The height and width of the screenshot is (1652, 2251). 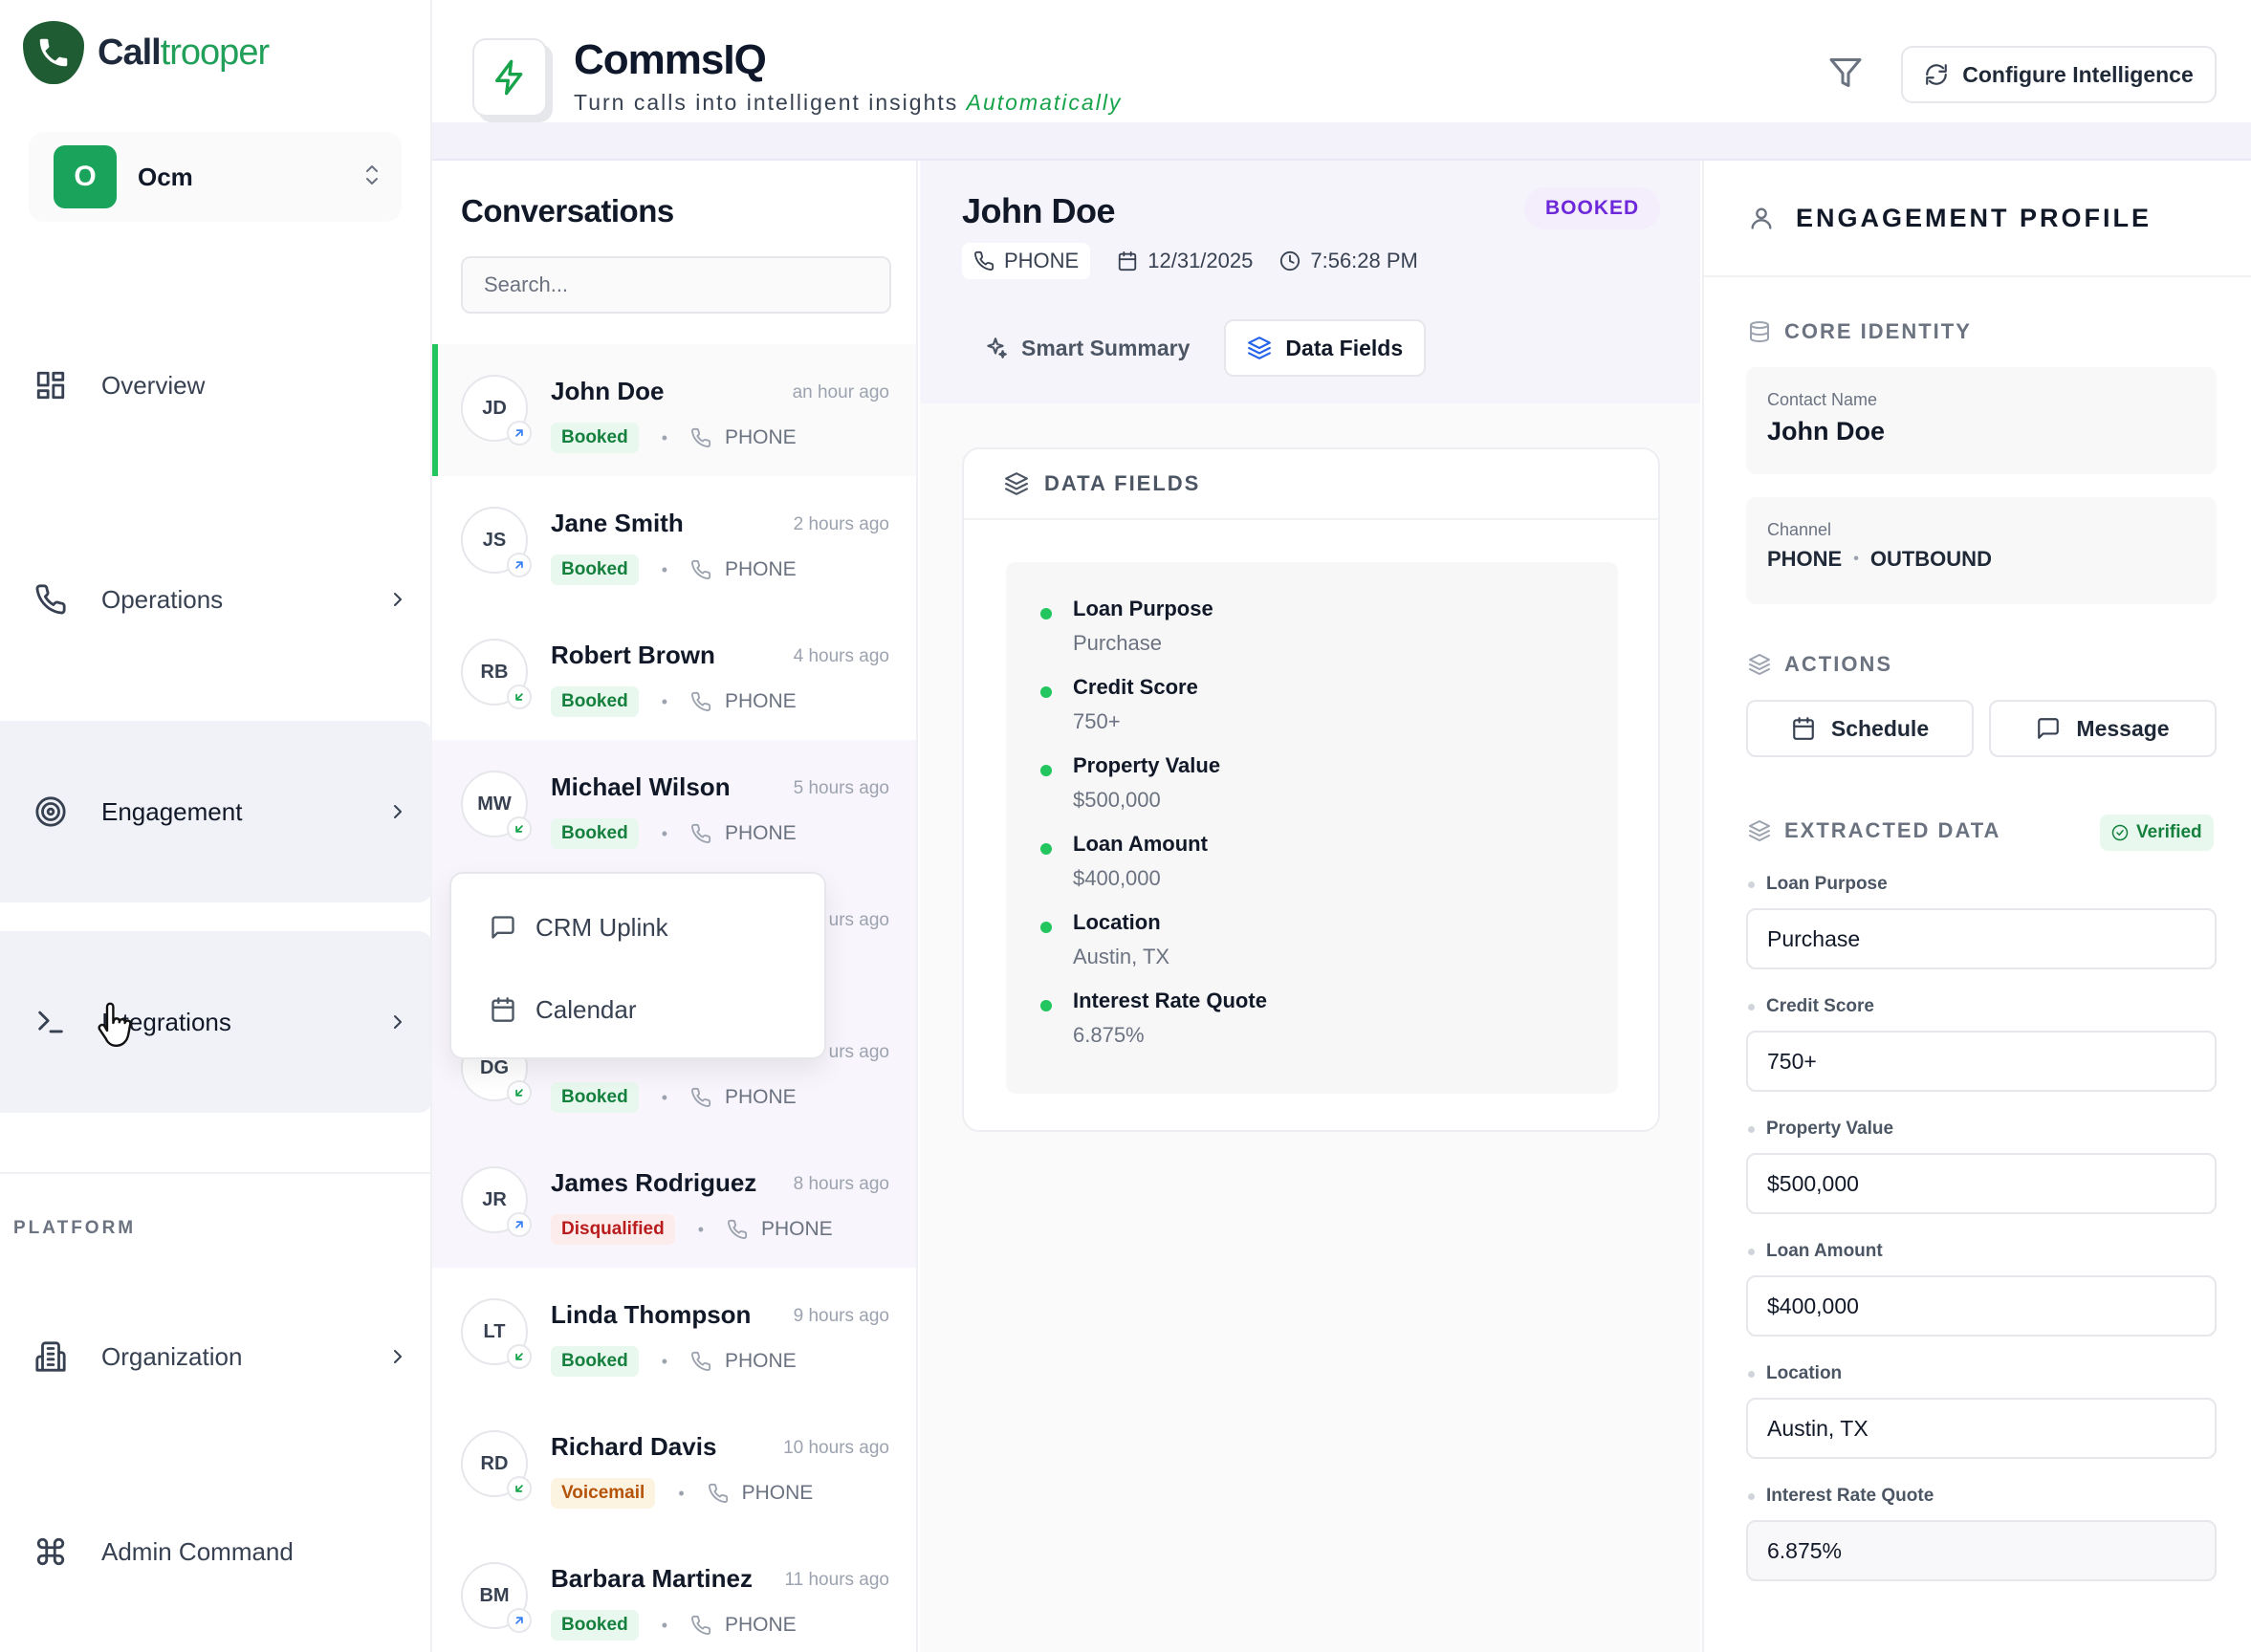 What do you see at coordinates (2103, 728) in the screenshot?
I see `message-button: Message` at bounding box center [2103, 728].